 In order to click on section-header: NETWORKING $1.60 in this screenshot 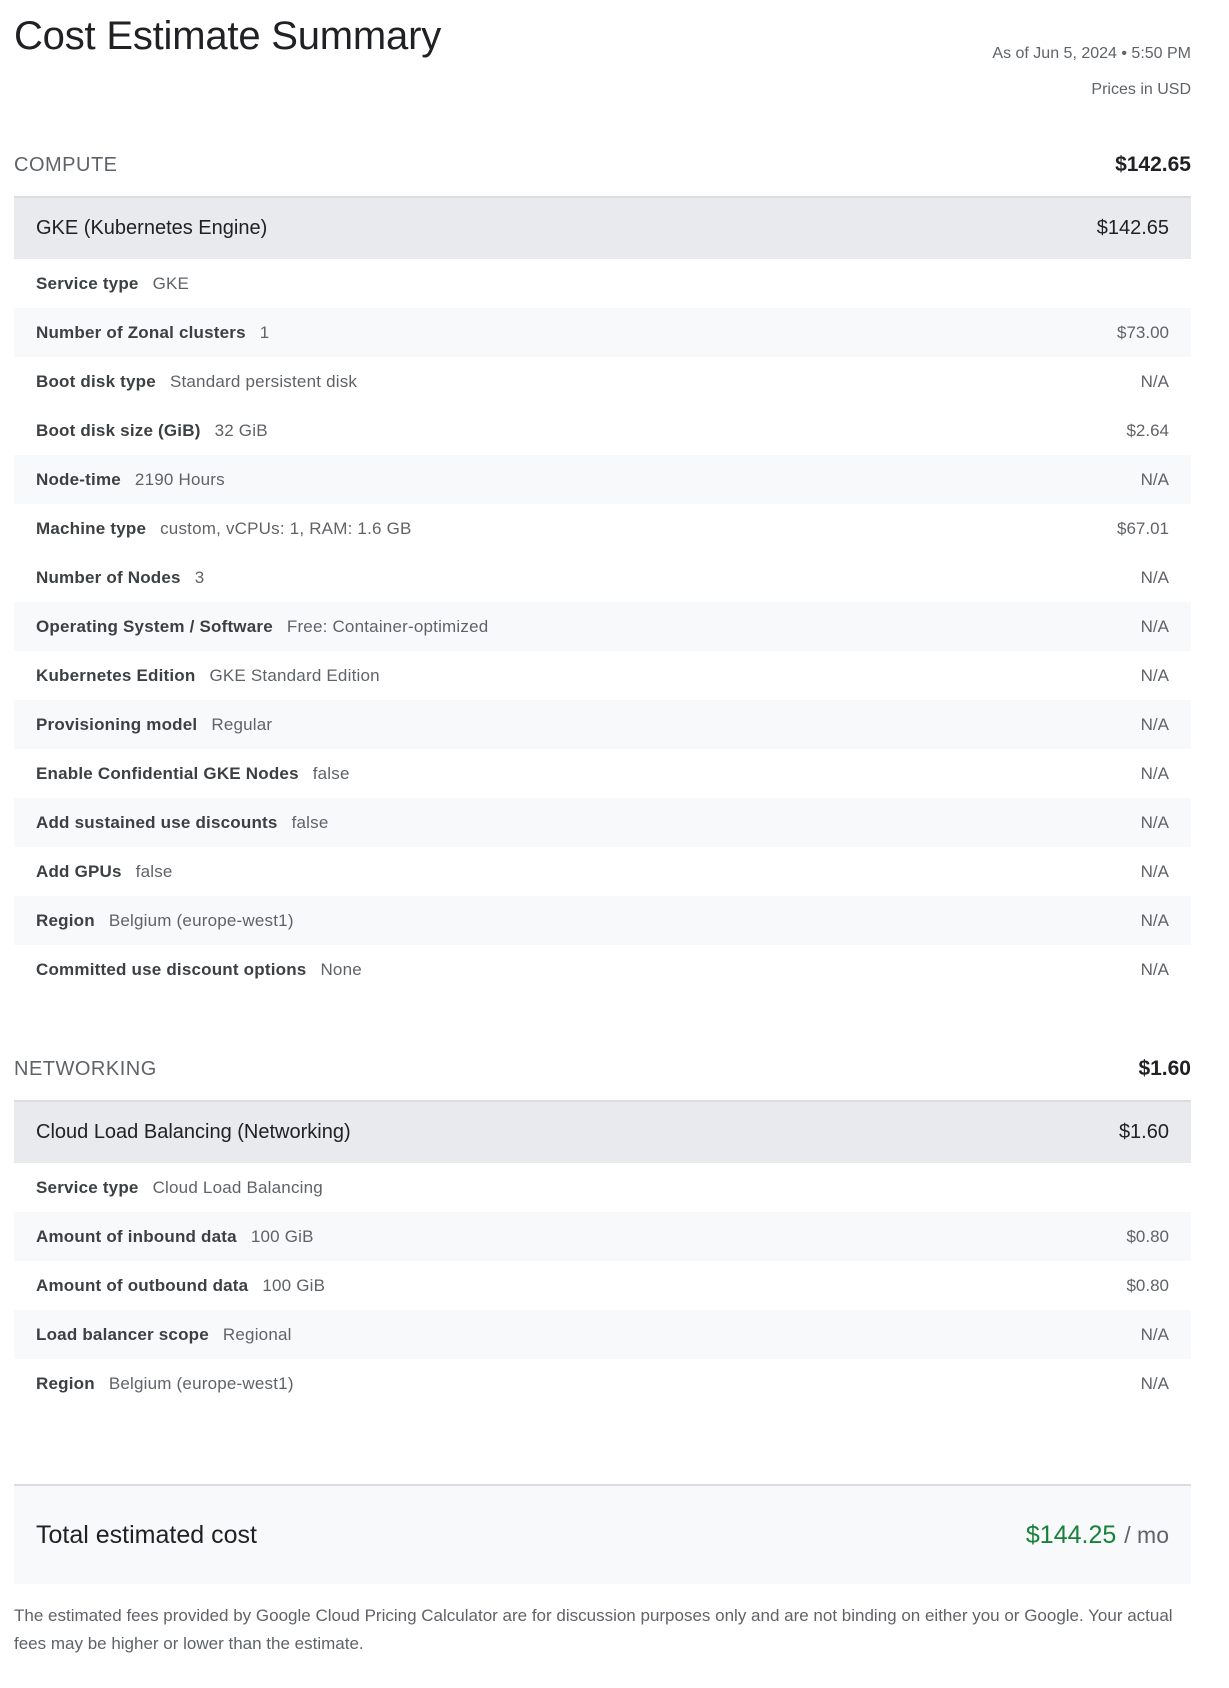, I will do `click(602, 1070)`.